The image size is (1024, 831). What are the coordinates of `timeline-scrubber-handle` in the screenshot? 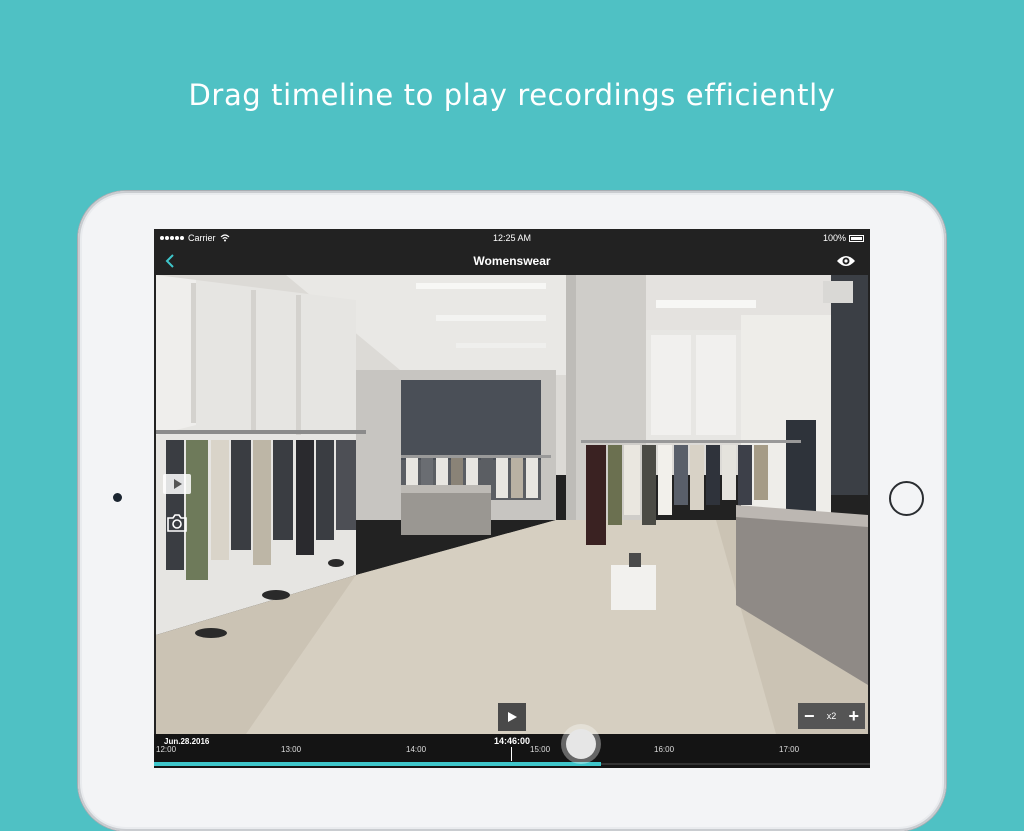 It's located at (581, 744).